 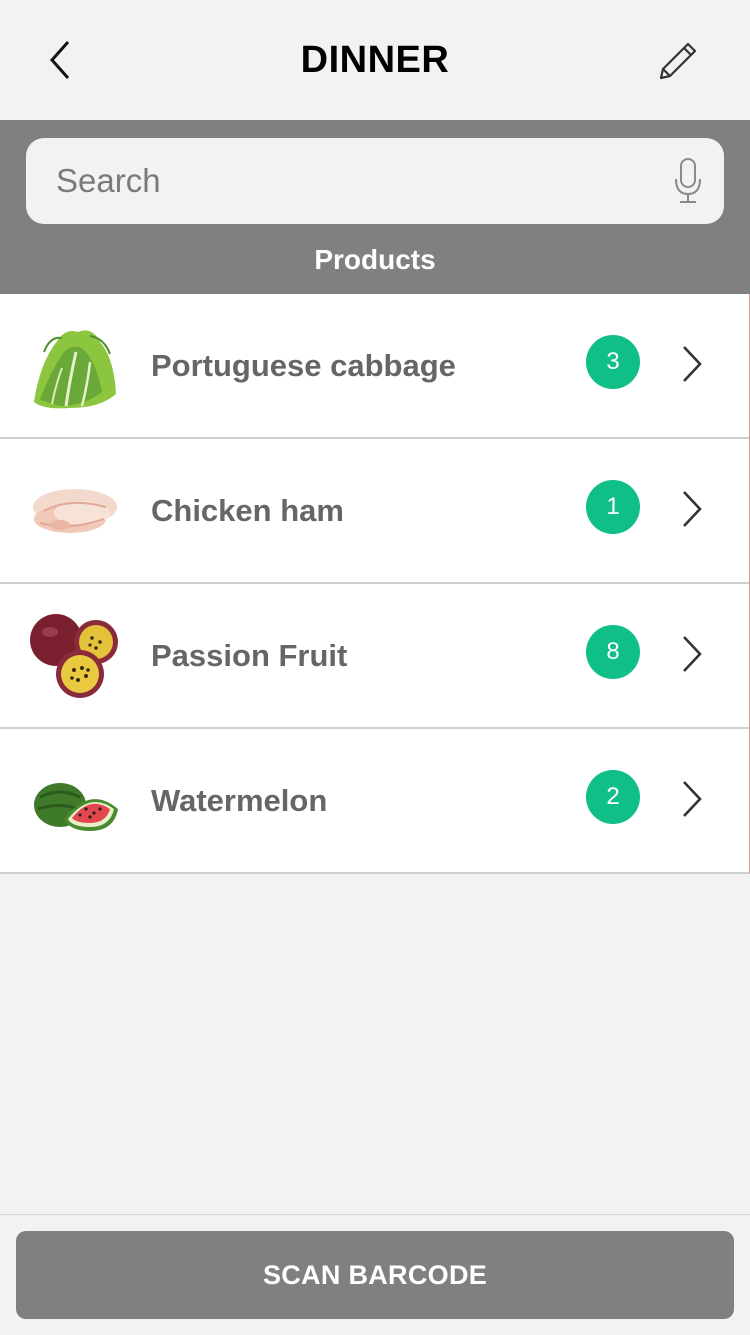 I want to click on voice-search-button, so click(x=688, y=181).